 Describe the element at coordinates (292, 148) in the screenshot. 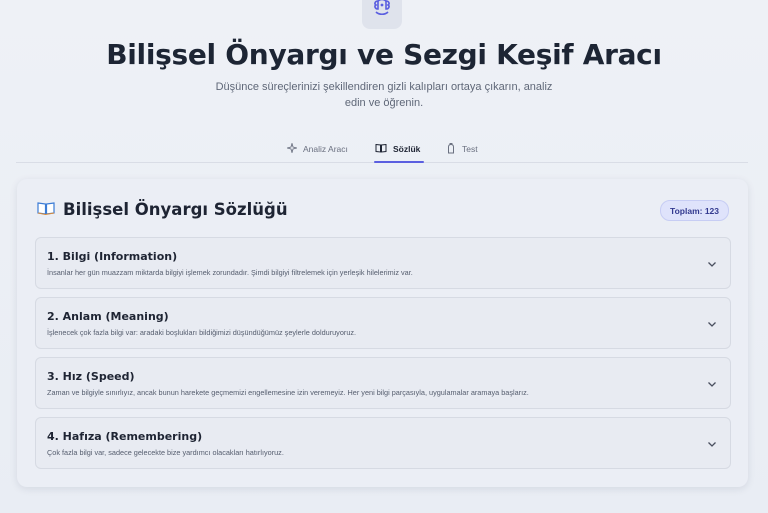

I see `sparkle-icon` at that location.